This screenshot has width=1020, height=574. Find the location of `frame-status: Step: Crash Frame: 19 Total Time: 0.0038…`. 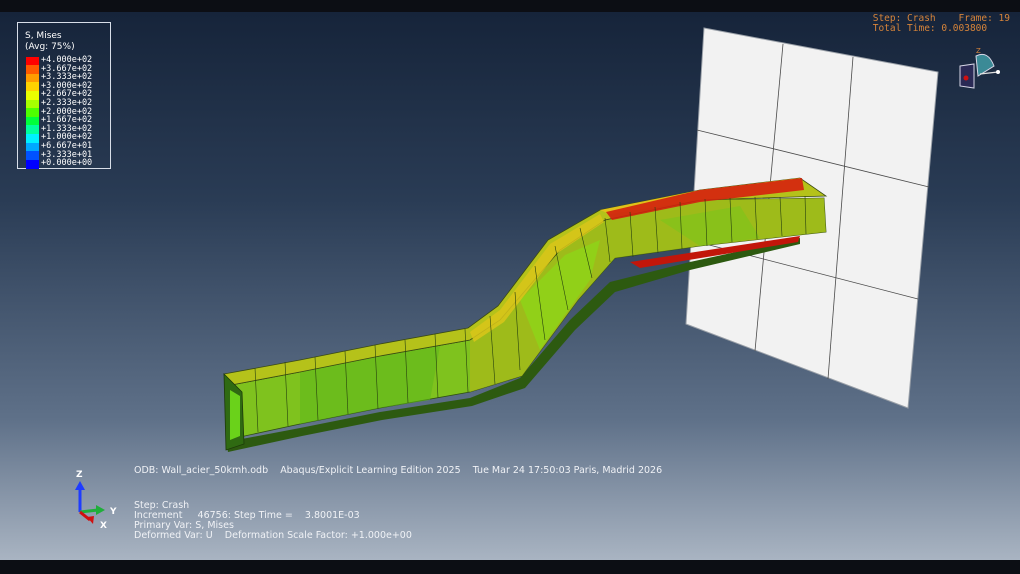

frame-status: Step: Crash Frame: 19 Total Time: 0.0038… is located at coordinates (941, 24).